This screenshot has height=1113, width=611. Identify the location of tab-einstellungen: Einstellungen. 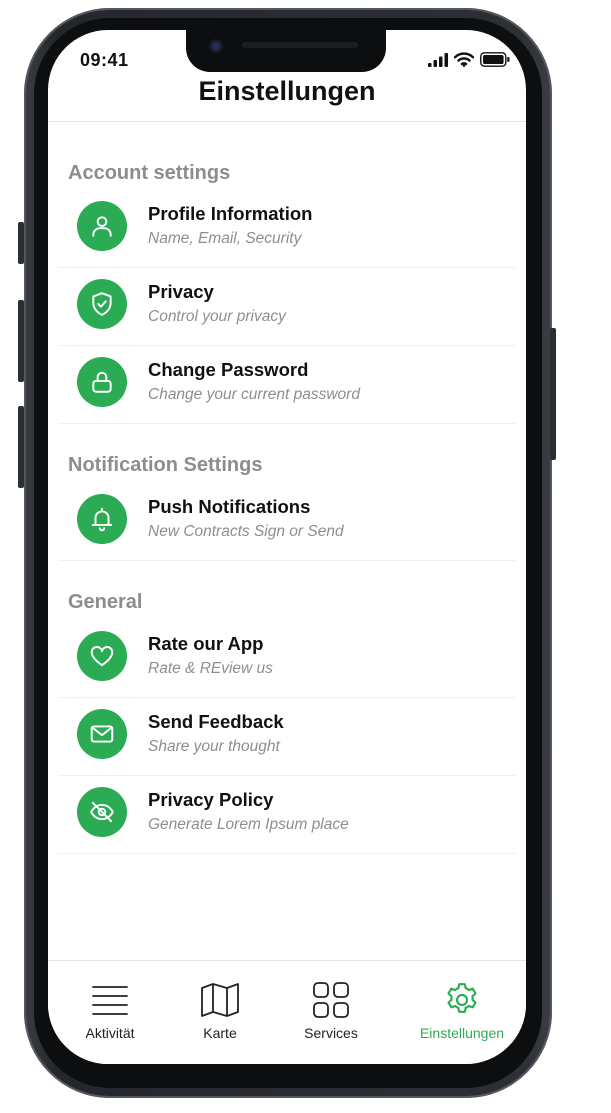
(462, 1010).